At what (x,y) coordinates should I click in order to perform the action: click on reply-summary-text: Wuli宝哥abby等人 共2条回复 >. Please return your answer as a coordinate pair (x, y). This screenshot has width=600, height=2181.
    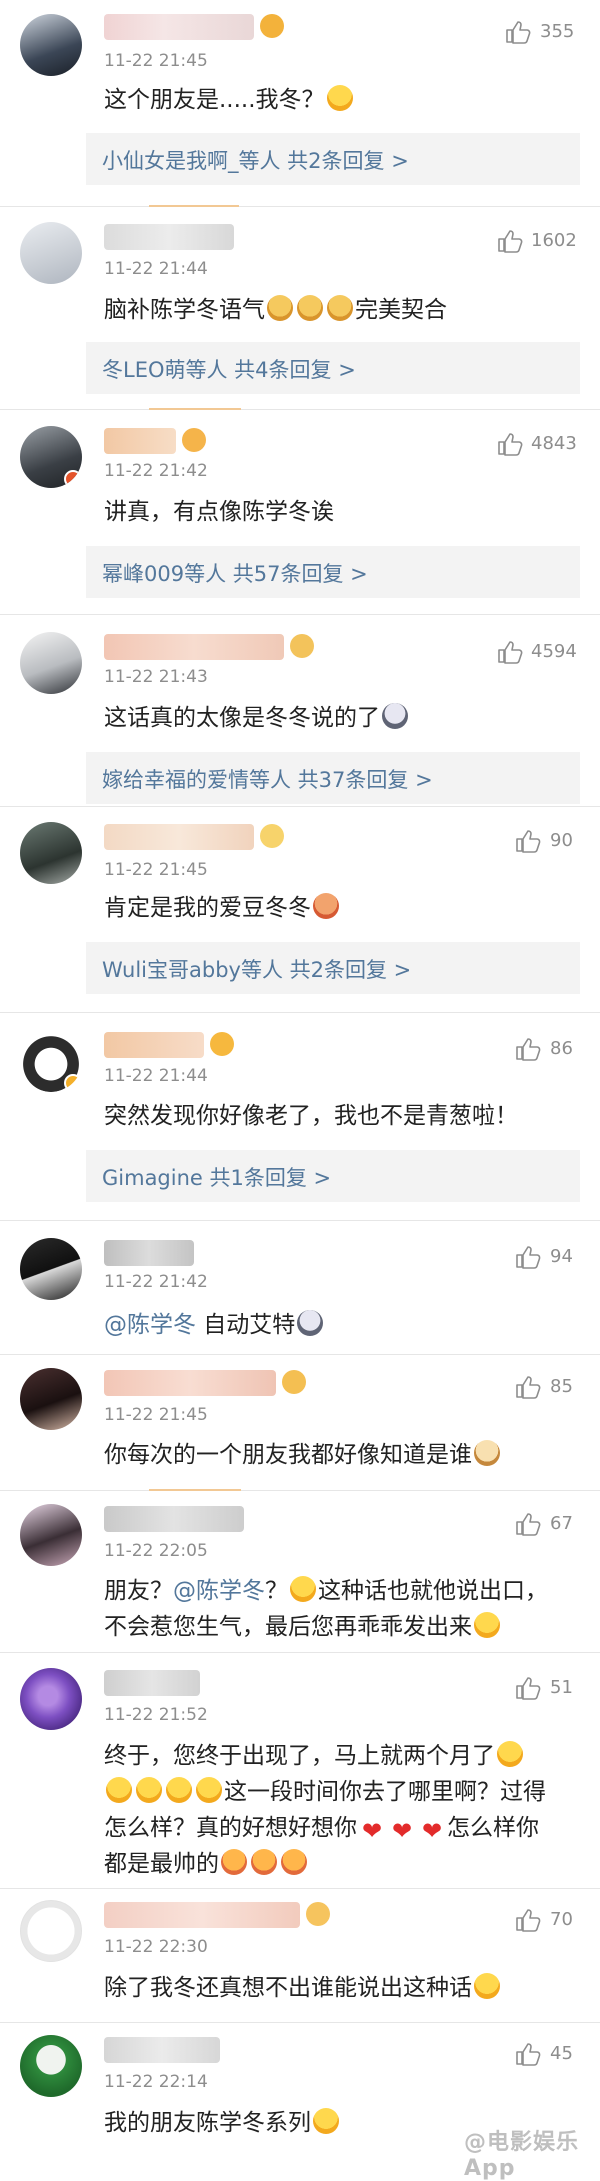
    Looking at the image, I should click on (256, 969).